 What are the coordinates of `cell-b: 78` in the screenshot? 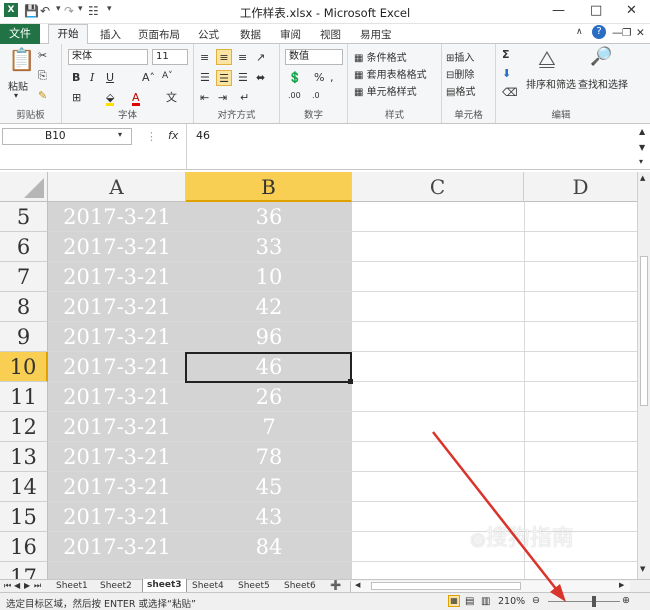 It's located at (269, 457).